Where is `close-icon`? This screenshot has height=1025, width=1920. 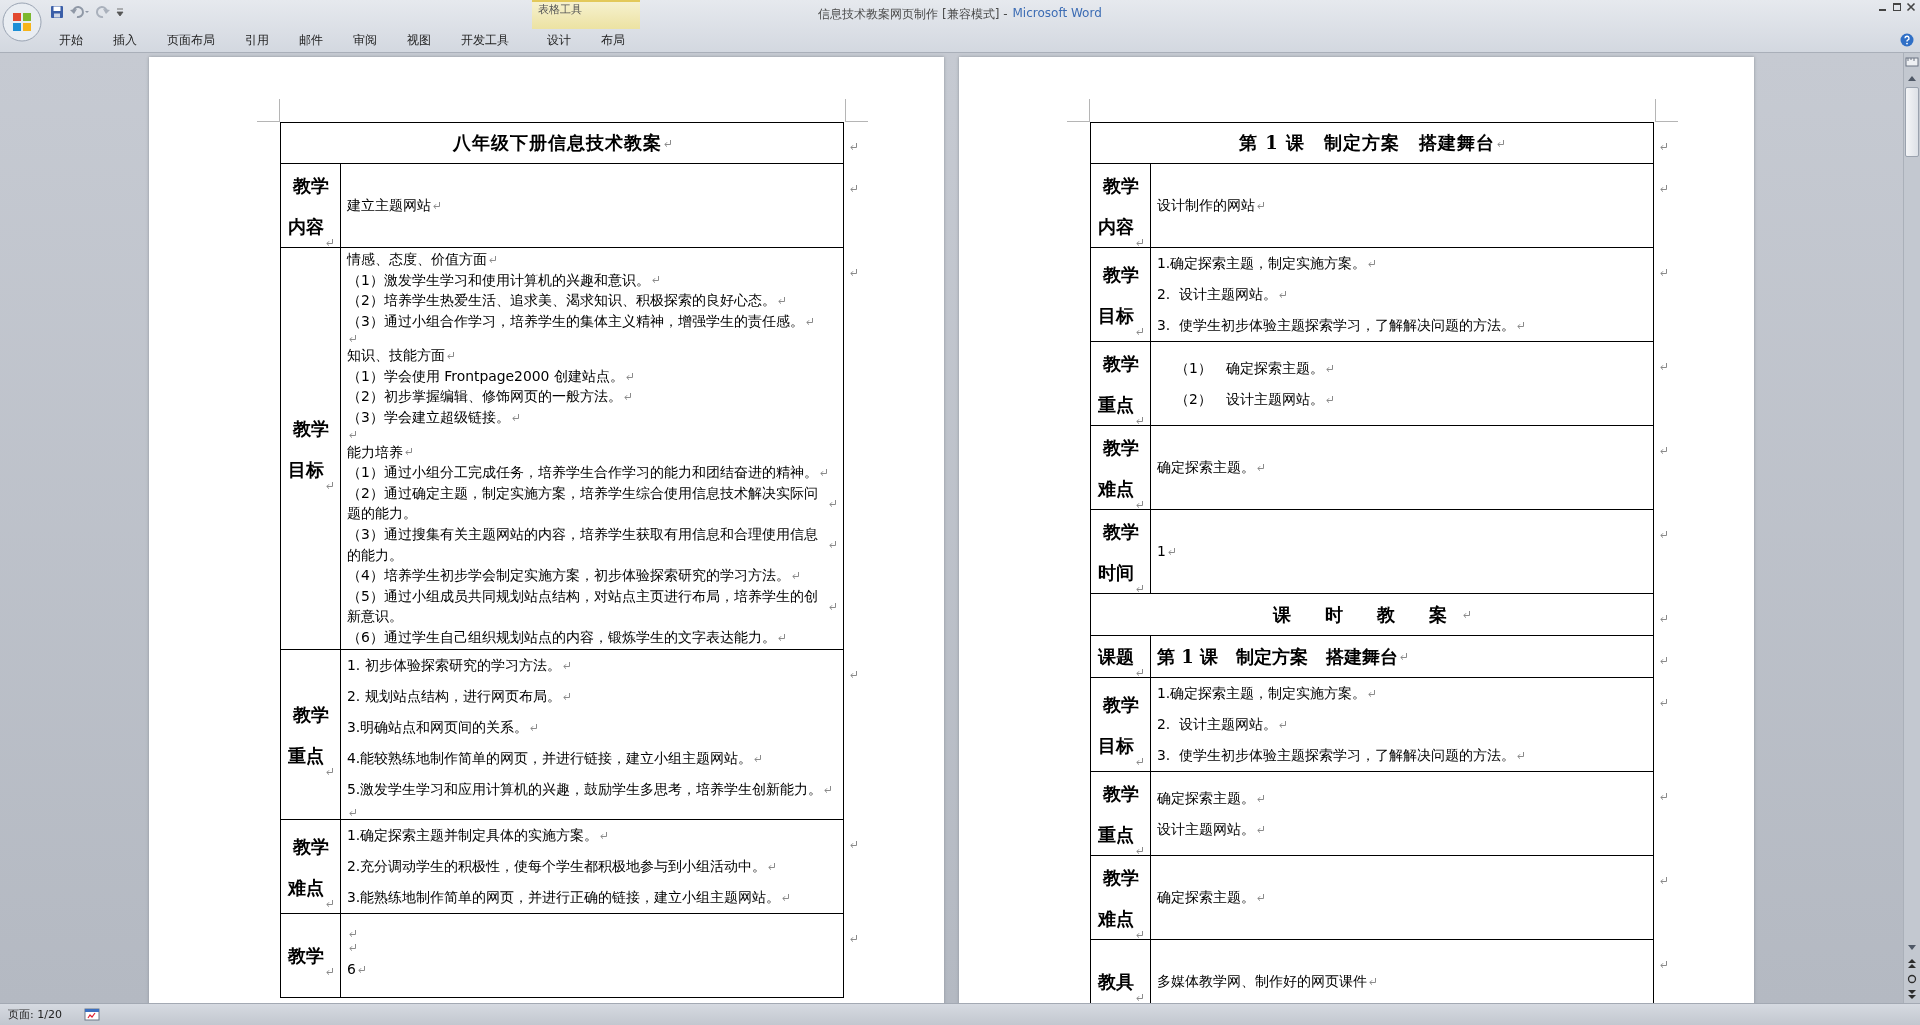
close-icon is located at coordinates (1911, 7).